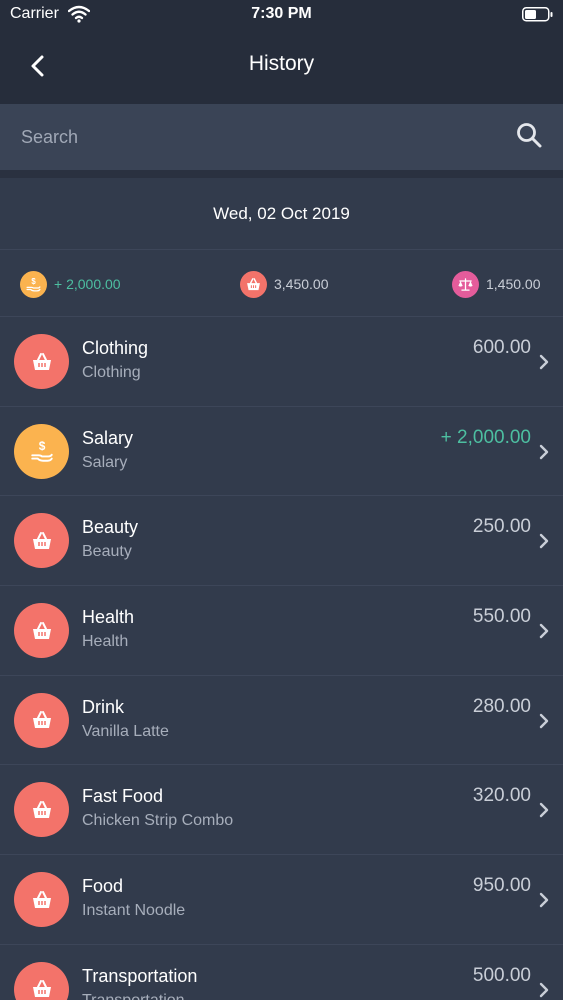  Describe the element at coordinates (485, 437) in the screenshot. I see `item-amount: + 2,000.00` at that location.